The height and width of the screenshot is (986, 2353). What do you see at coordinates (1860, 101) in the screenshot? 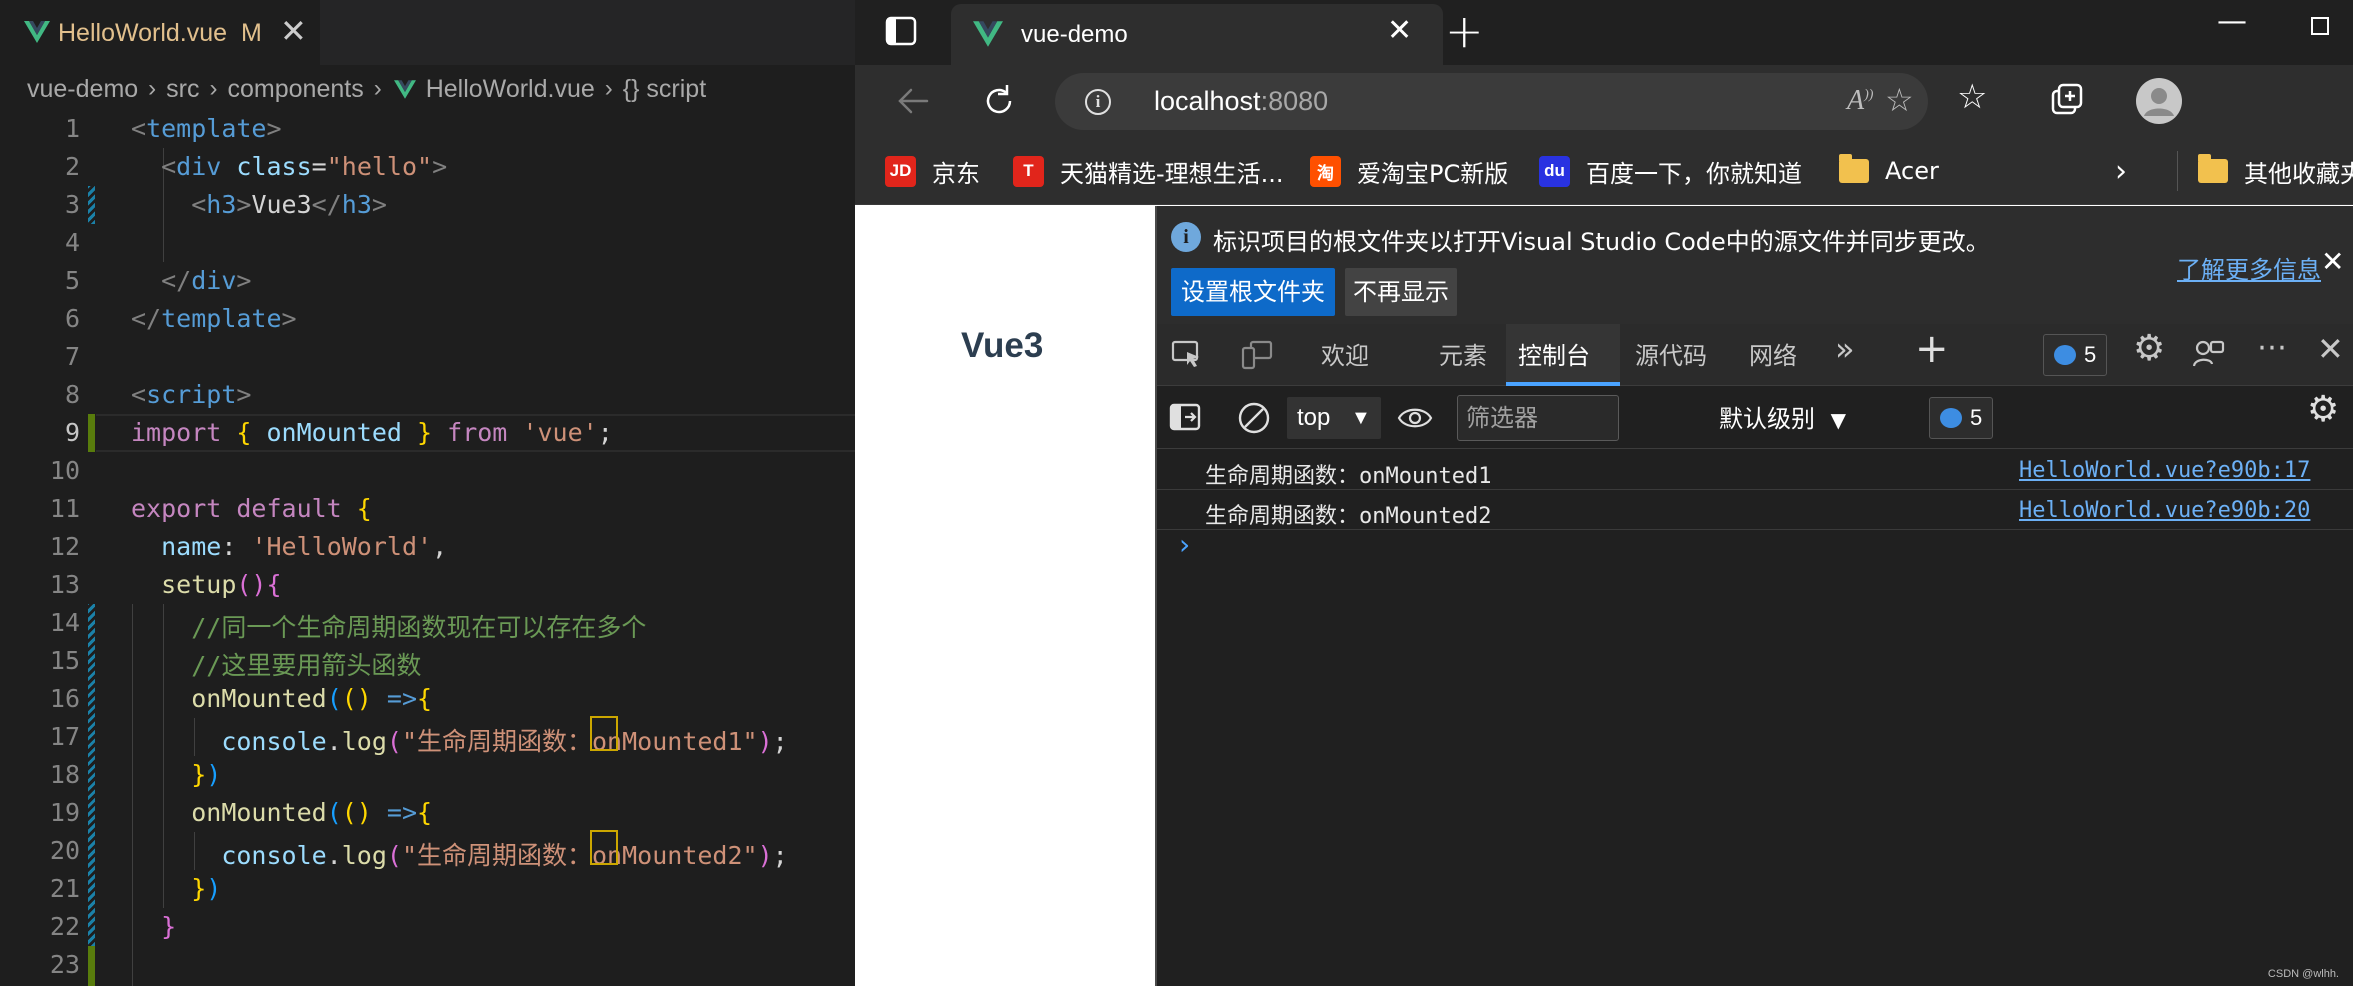
I see `read-aloud-icon: A))` at bounding box center [1860, 101].